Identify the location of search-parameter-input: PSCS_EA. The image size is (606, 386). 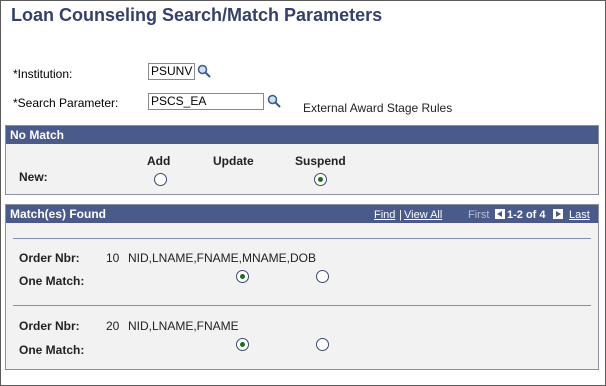
(206, 101).